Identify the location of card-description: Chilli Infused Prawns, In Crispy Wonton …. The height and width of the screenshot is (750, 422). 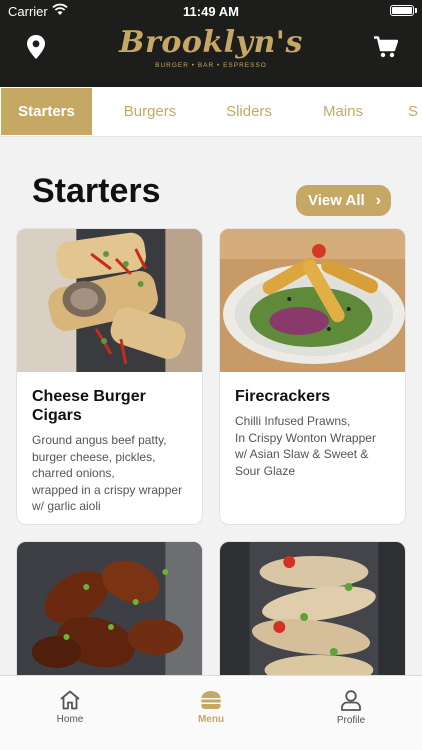
(305, 446).